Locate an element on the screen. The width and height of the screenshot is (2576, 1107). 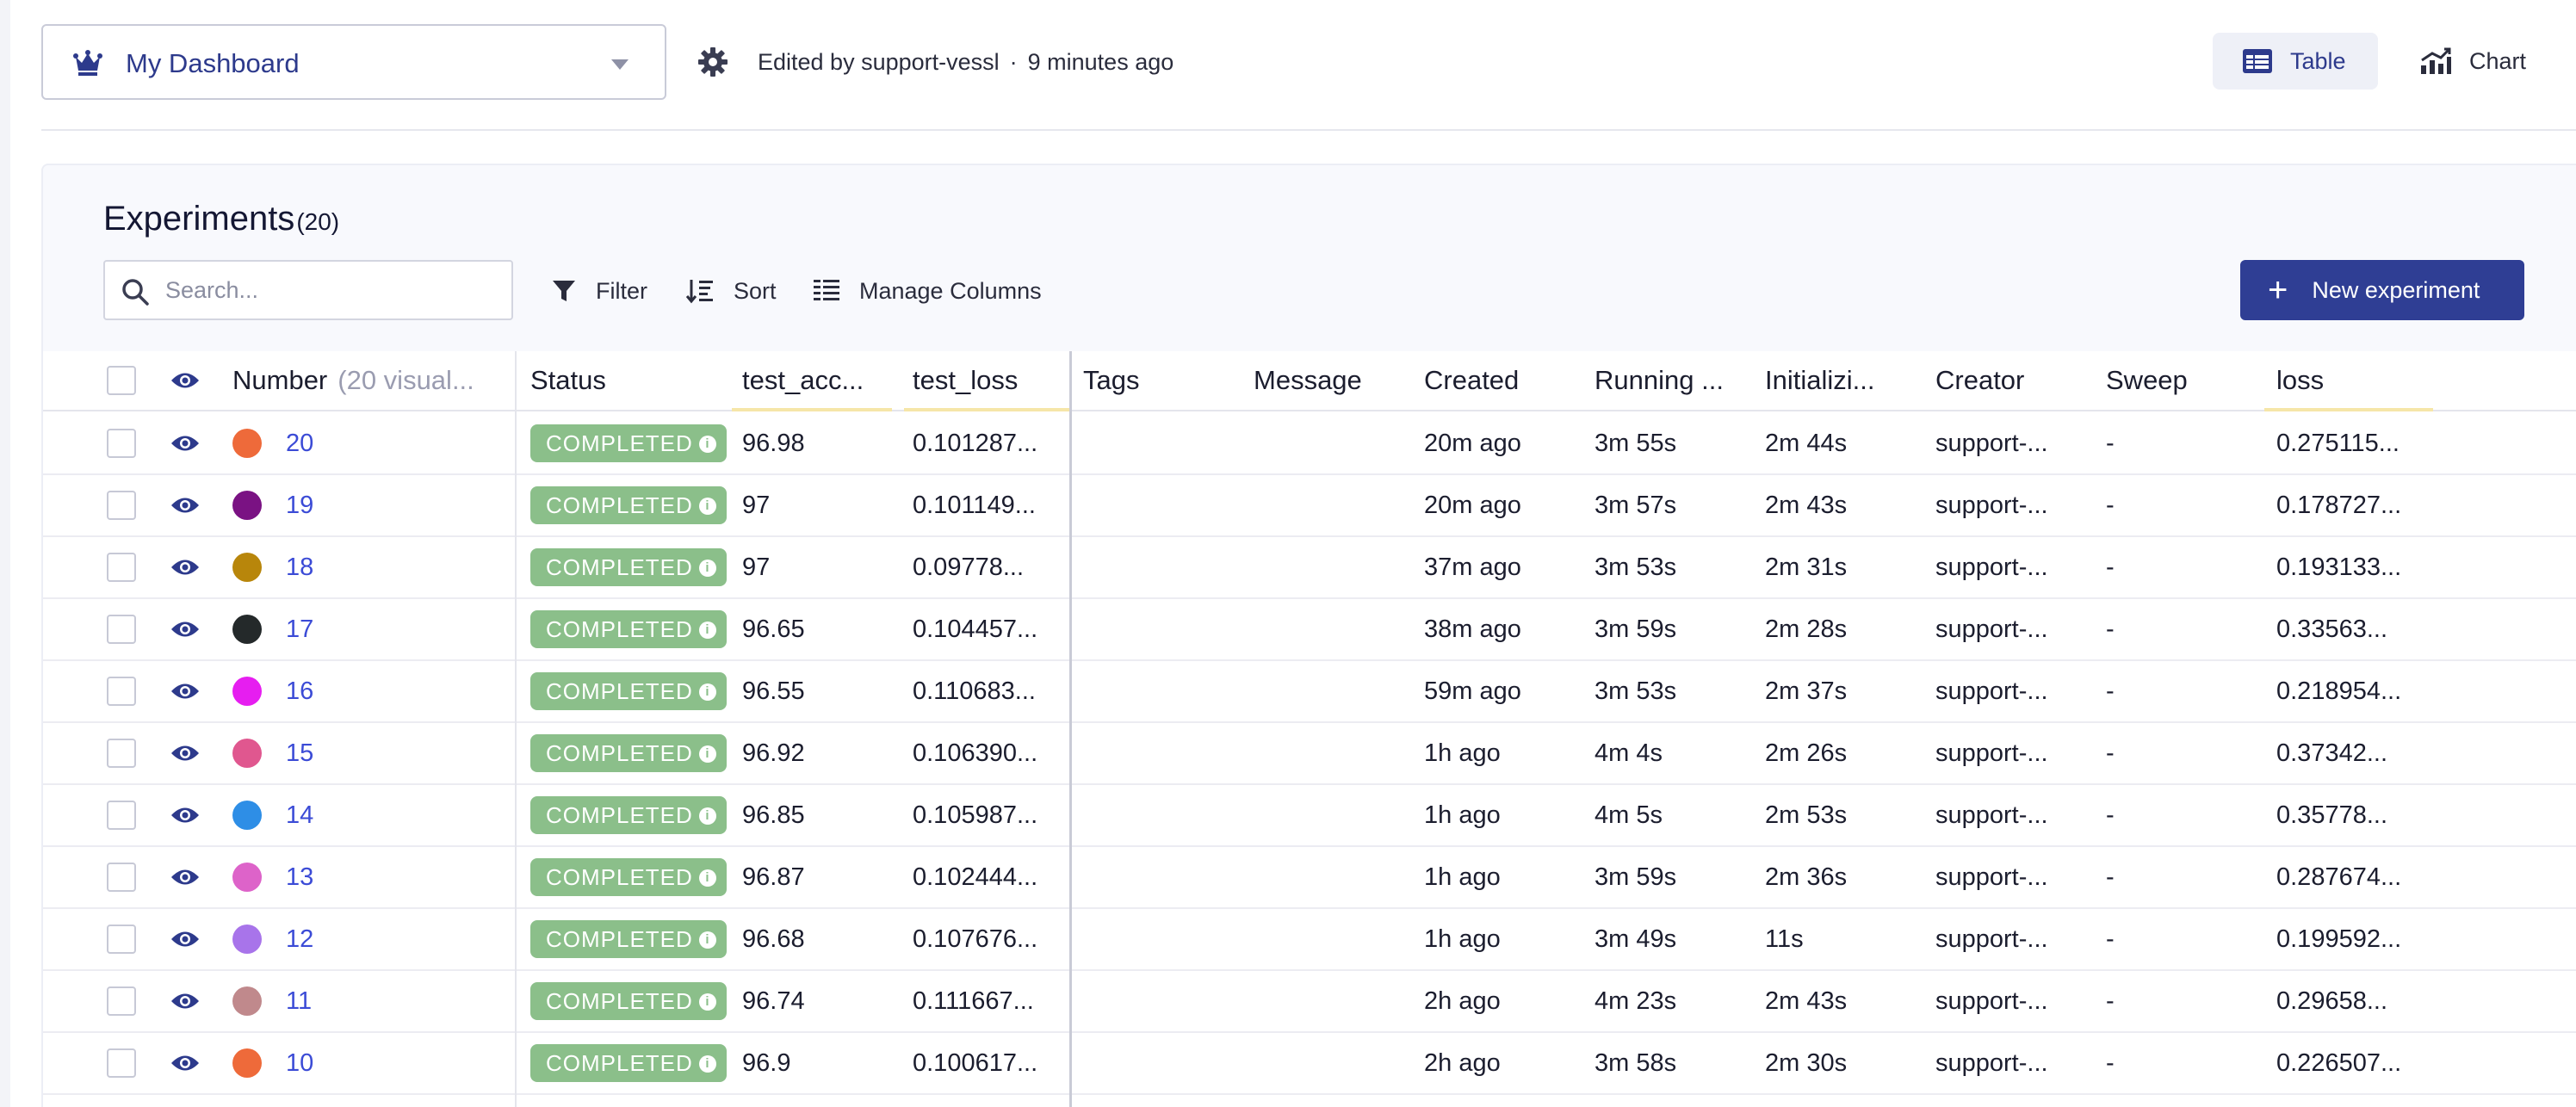
row-status-cell: COMPLETED i is located at coordinates (628, 939).